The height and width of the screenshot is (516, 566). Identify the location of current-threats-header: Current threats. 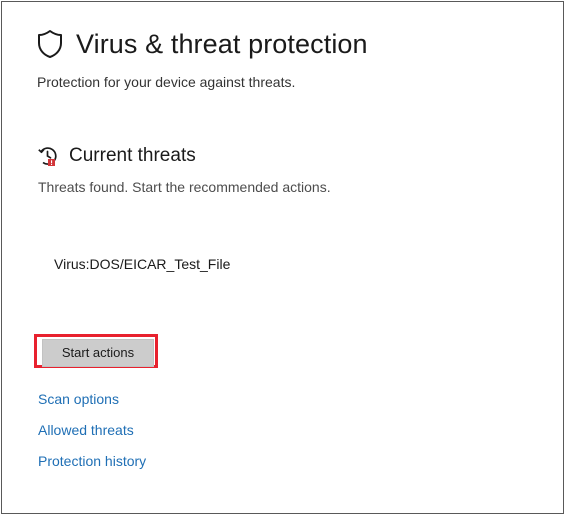
(116, 156).